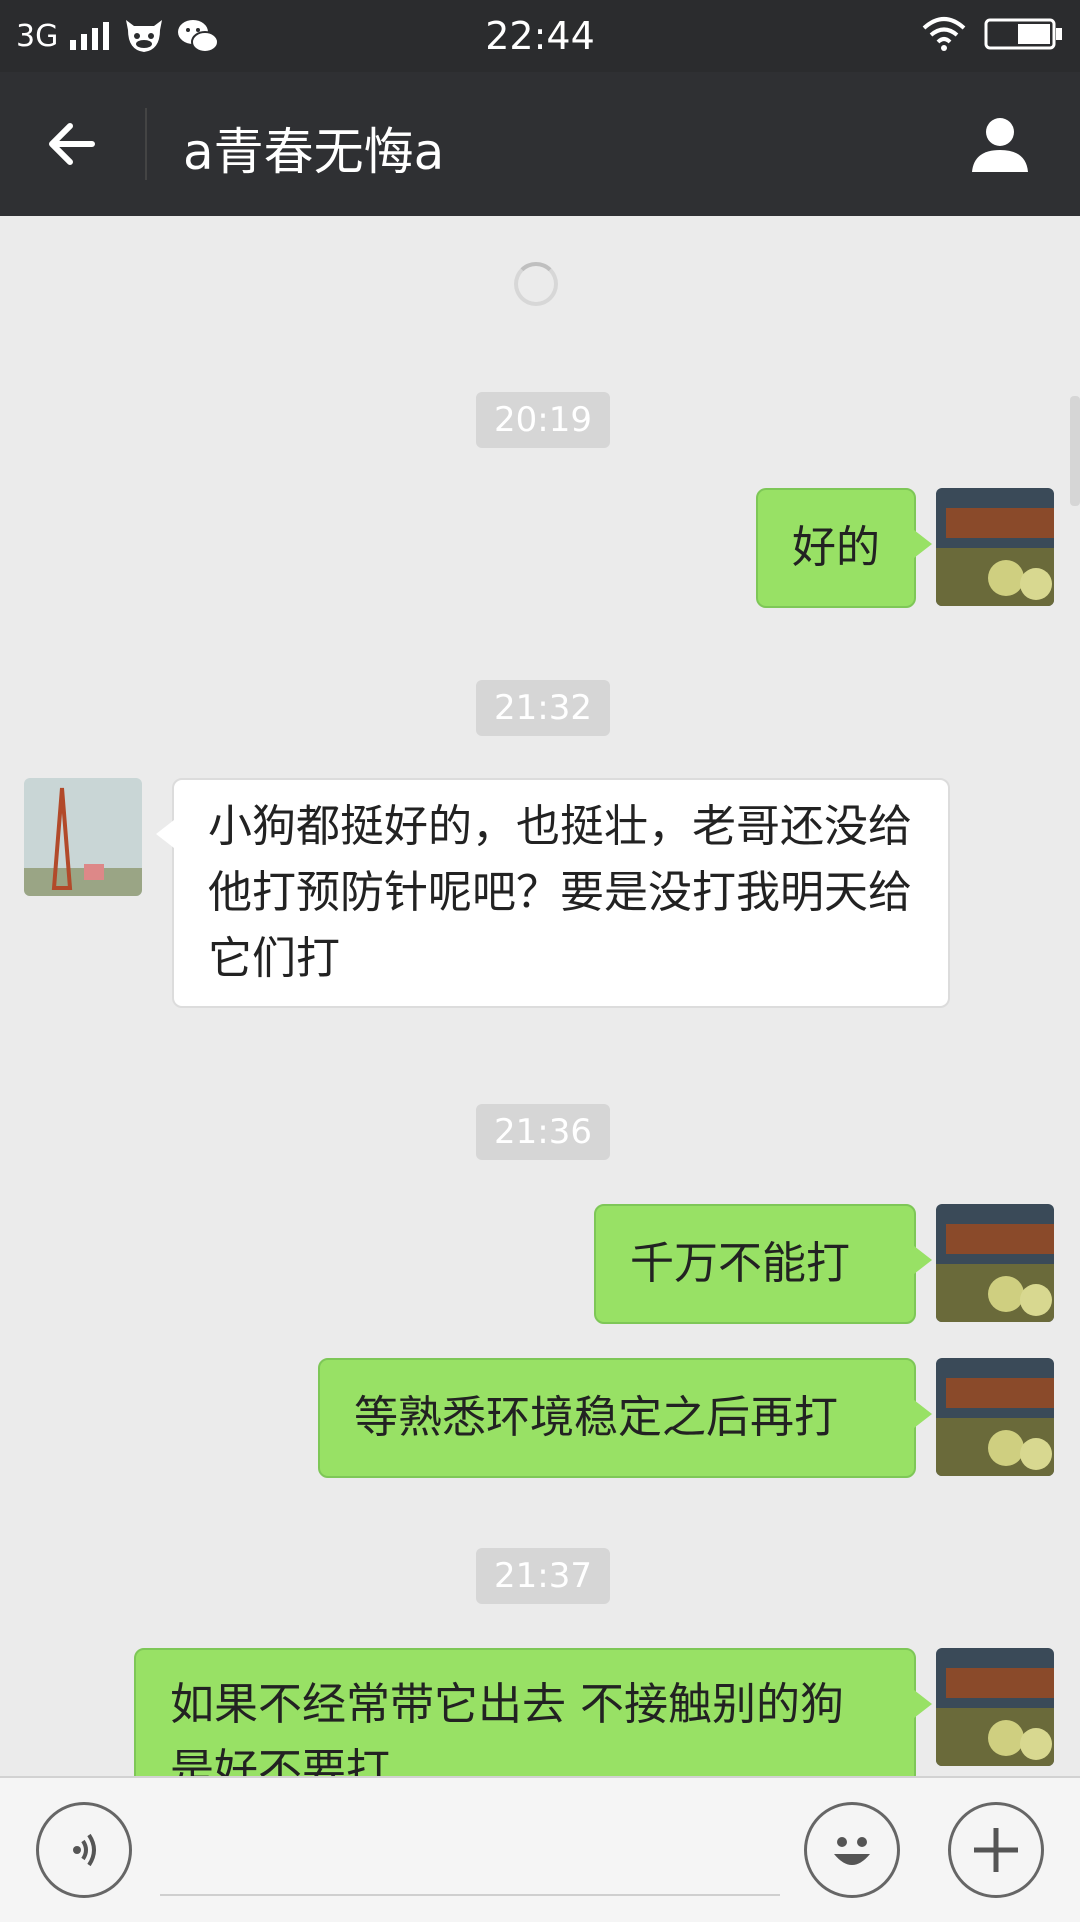 The image size is (1080, 1922). What do you see at coordinates (470, 1895) in the screenshot?
I see `message-input` at bounding box center [470, 1895].